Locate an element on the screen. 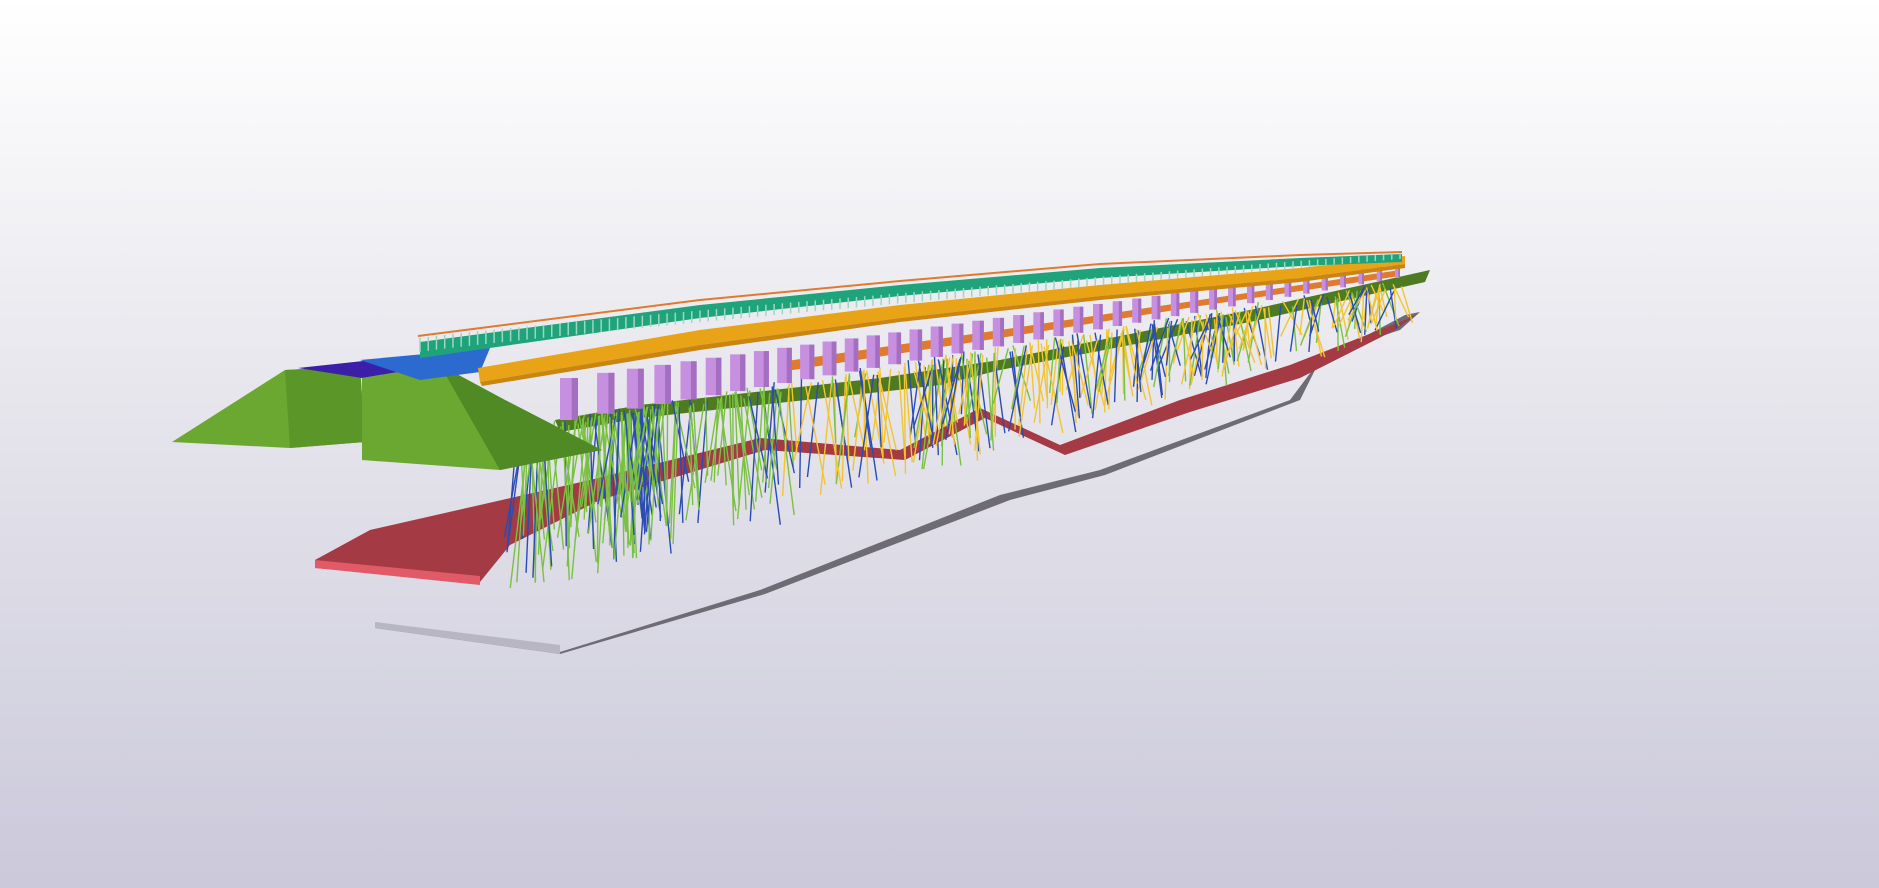  bedrock-edge is located at coordinates (467, 638).